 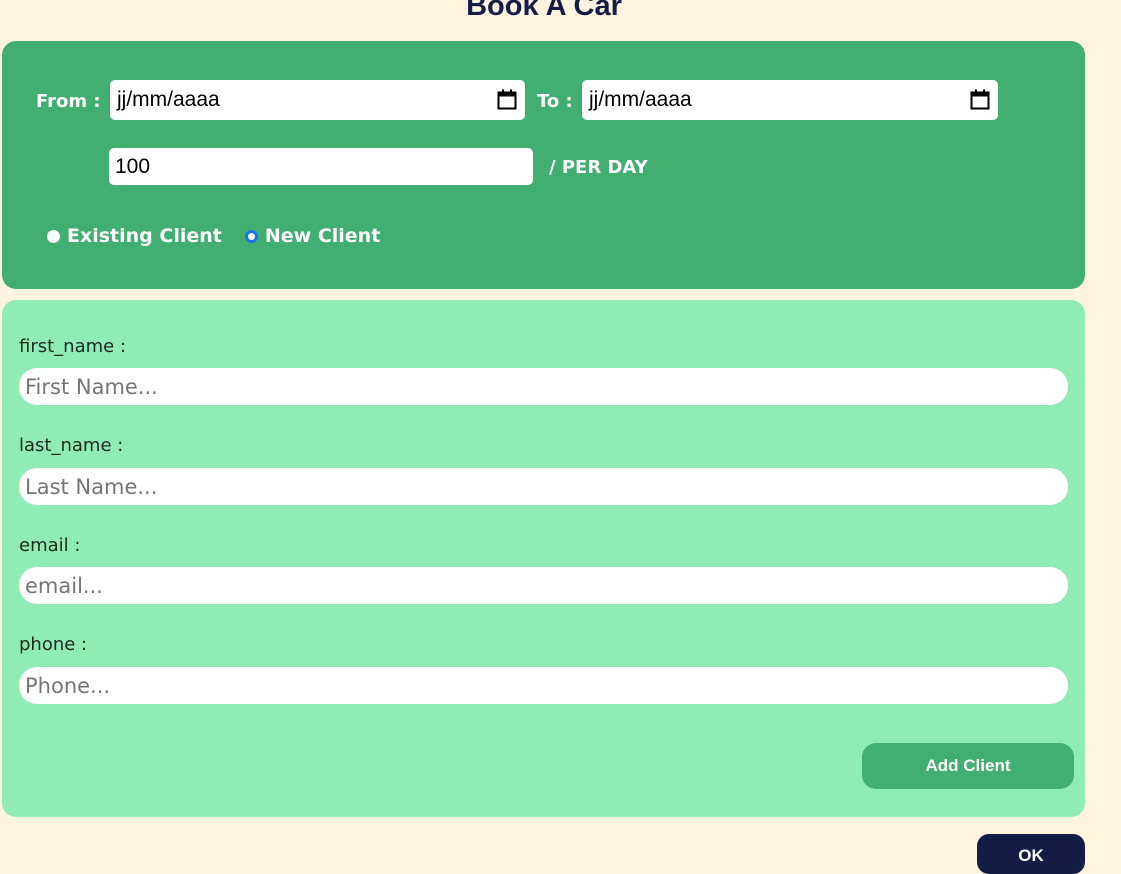 What do you see at coordinates (68, 101) in the screenshot?
I see `from-label: From :` at bounding box center [68, 101].